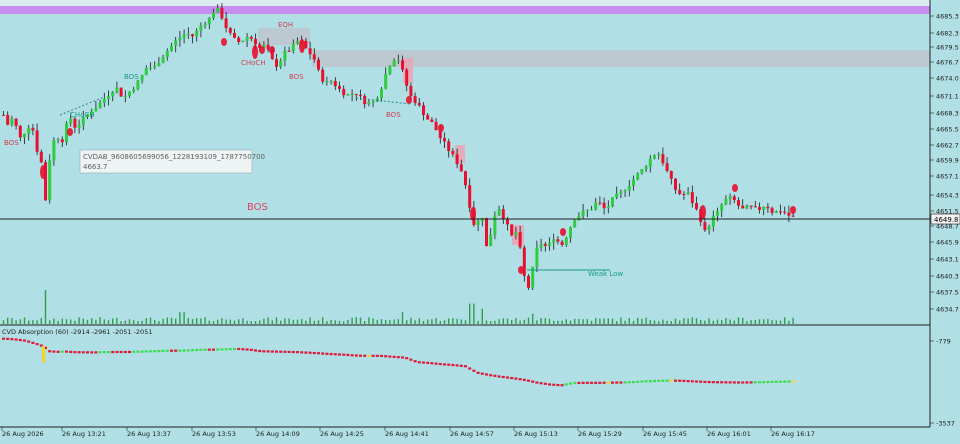  Describe the element at coordinates (947, 114) in the screenshot. I see `price-tick-label: 4668.3` at that location.